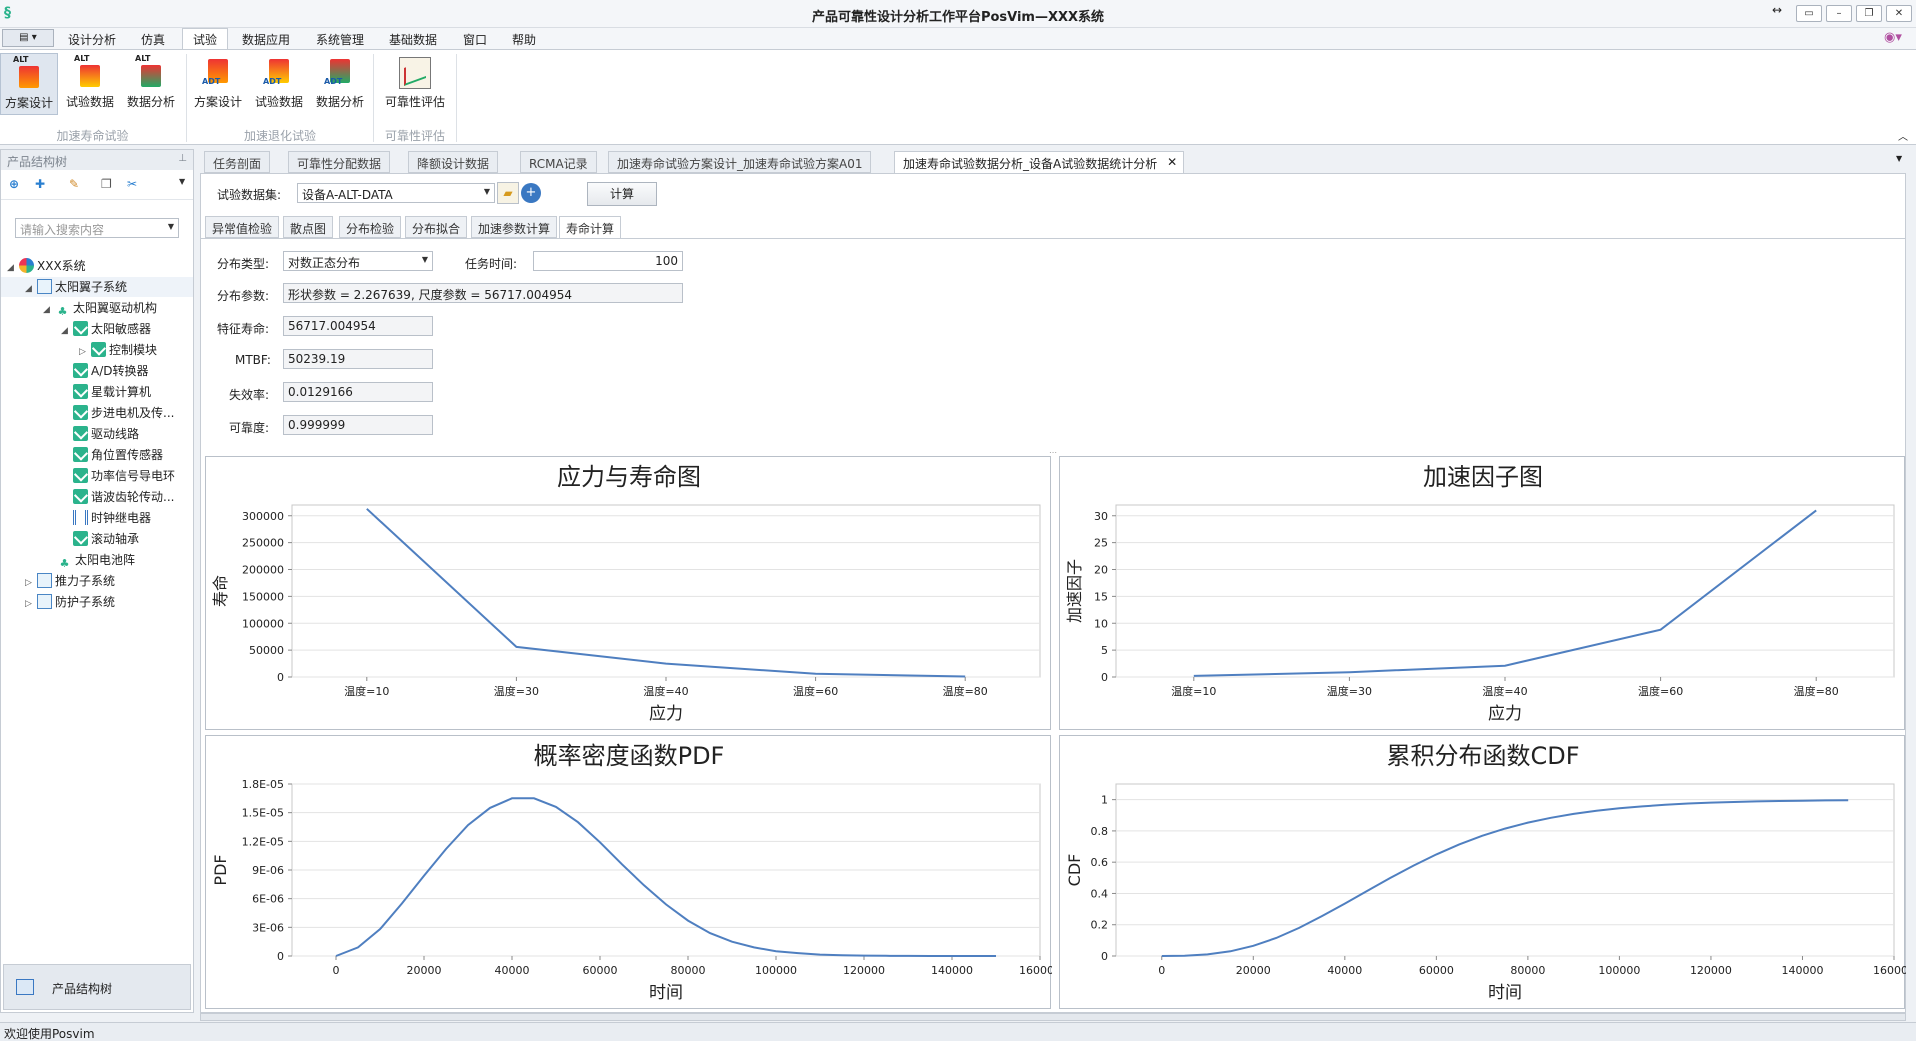  I want to click on window-title: 产品可靠性设计分析工作平台PosVim—XXX系统, so click(958, 17).